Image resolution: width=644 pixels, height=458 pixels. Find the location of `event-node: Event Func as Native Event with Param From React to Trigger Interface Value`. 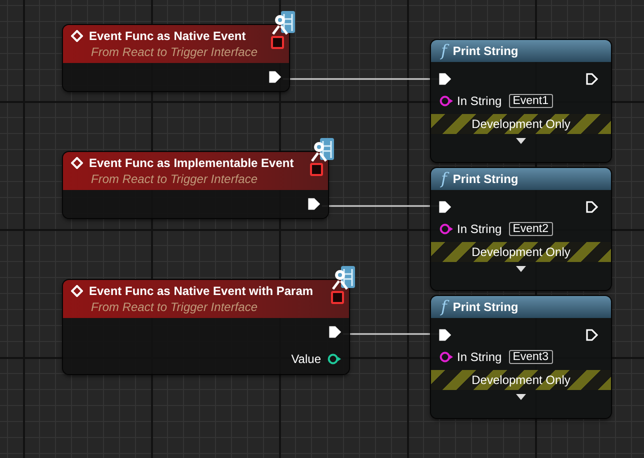

event-node: Event Func as Native Event with Param From React to Trigger Interface Value is located at coordinates (206, 327).